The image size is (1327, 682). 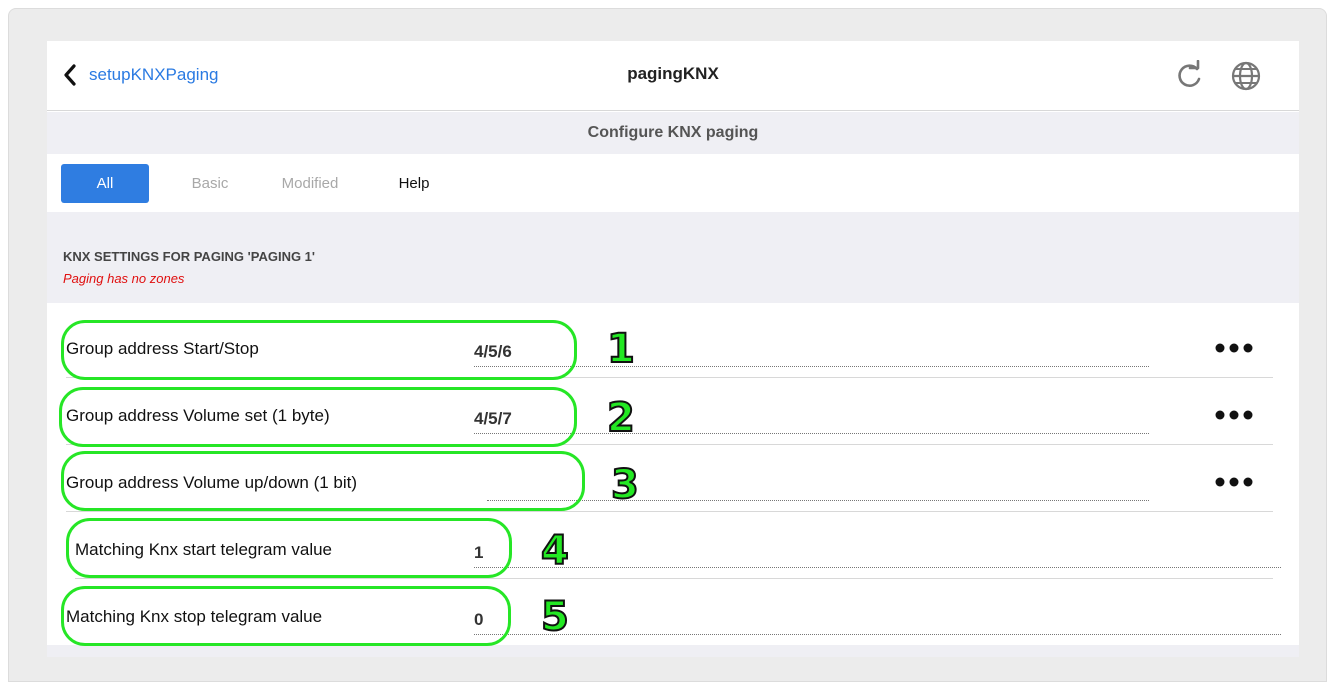 What do you see at coordinates (673, 617) in the screenshot?
I see `setting-row-stop-telegram: Matching Knx stop telegram value 0` at bounding box center [673, 617].